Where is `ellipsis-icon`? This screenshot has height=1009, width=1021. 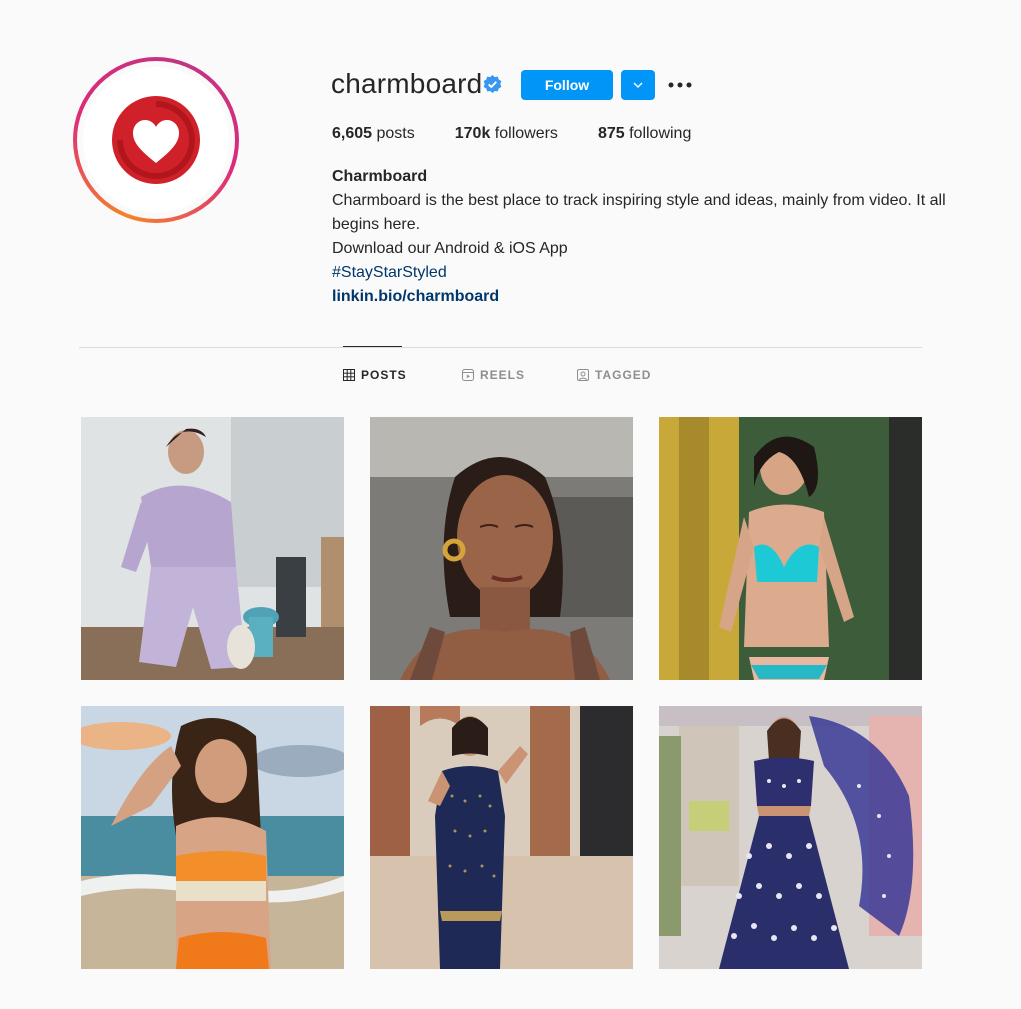 ellipsis-icon is located at coordinates (680, 85).